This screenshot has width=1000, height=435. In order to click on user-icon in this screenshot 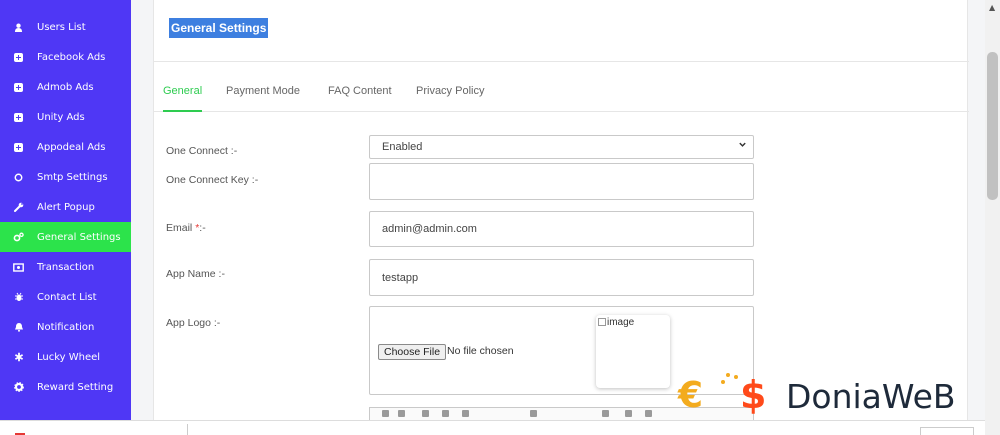, I will do `click(18, 27)`.